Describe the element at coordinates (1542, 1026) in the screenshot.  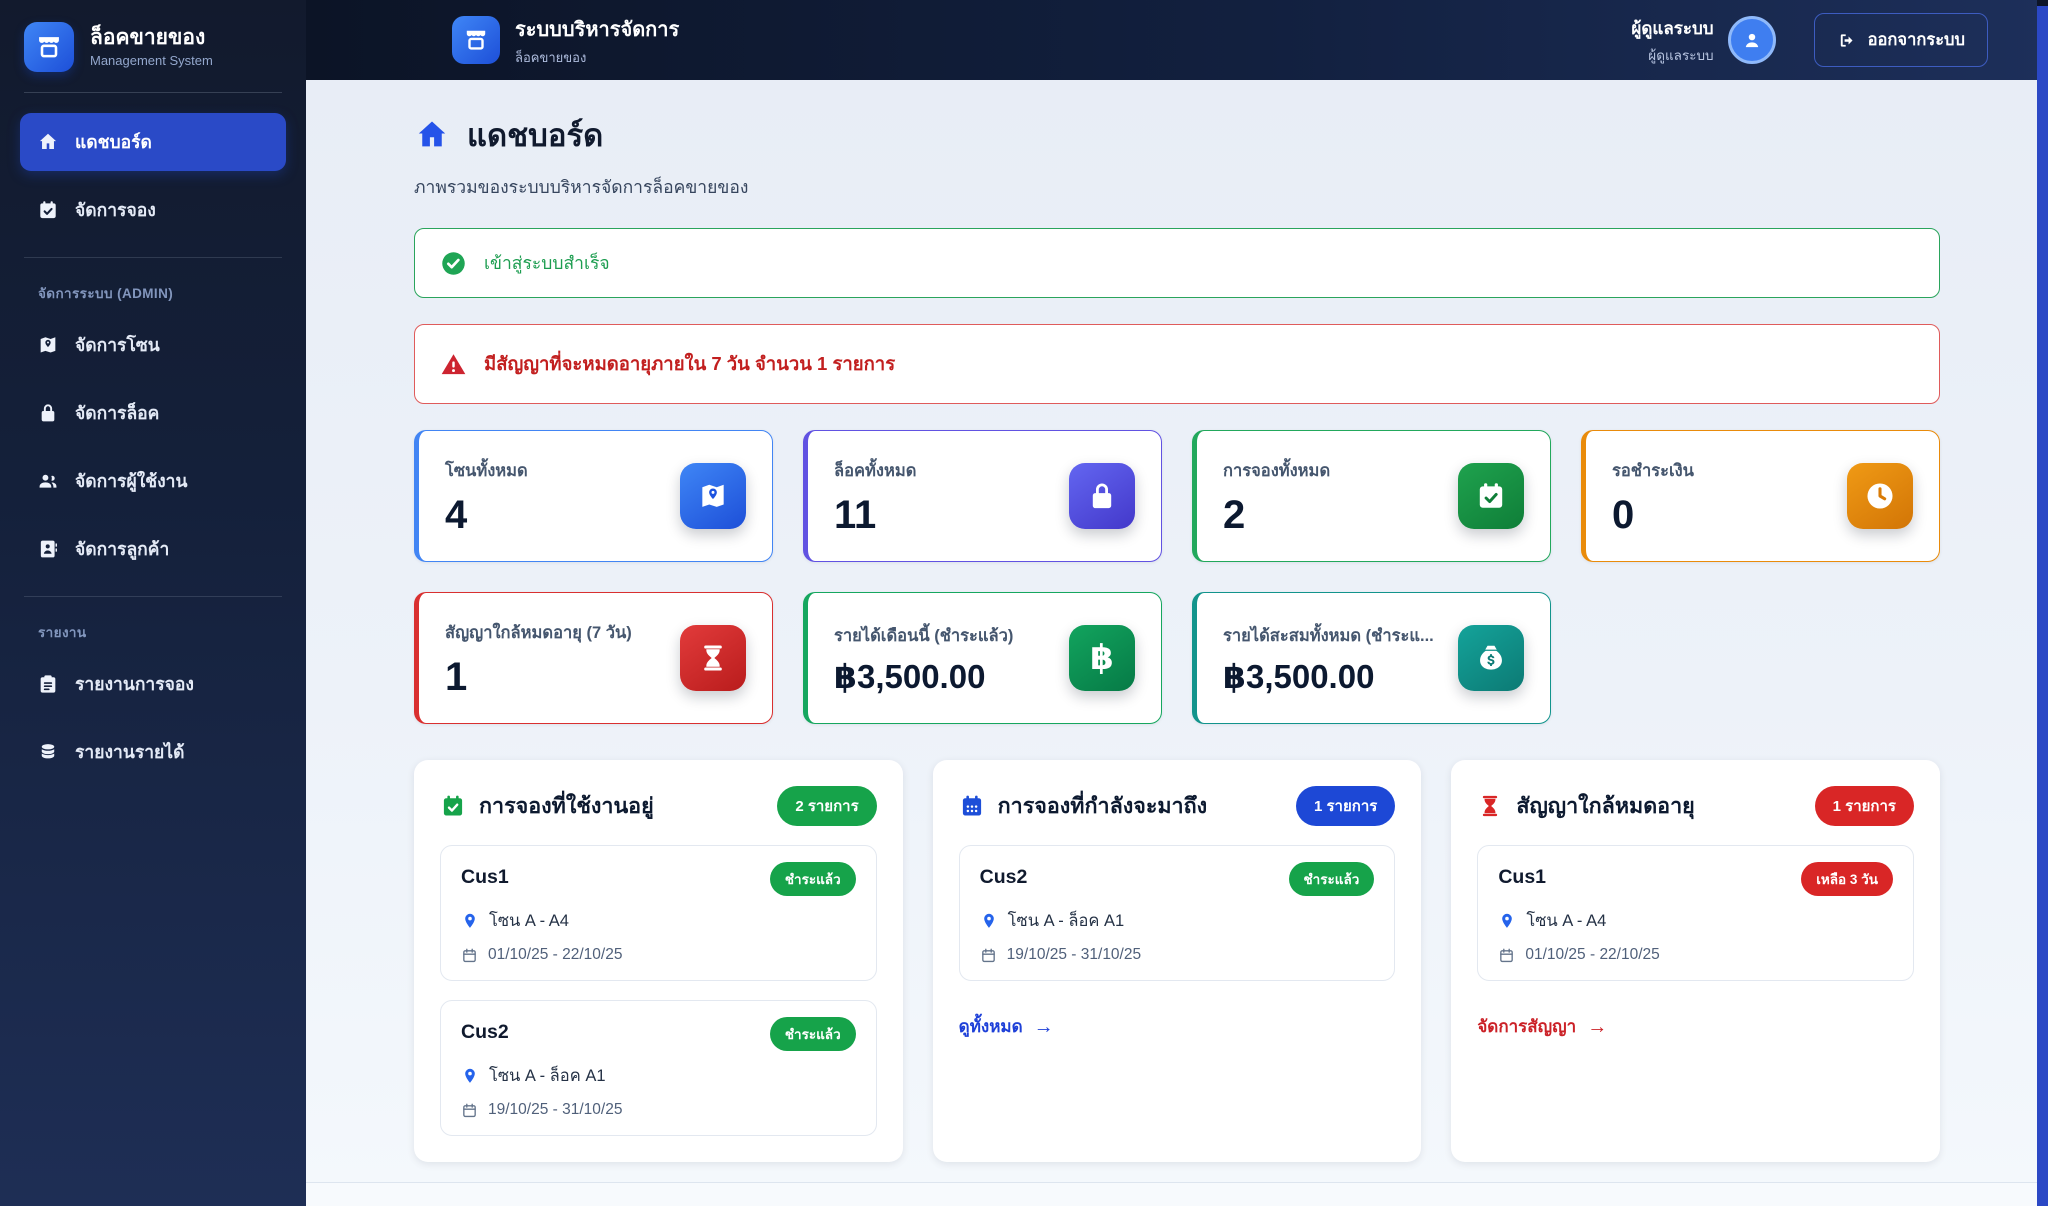
I see `manage-contracts-link: จัดการสัญญา →` at that location.